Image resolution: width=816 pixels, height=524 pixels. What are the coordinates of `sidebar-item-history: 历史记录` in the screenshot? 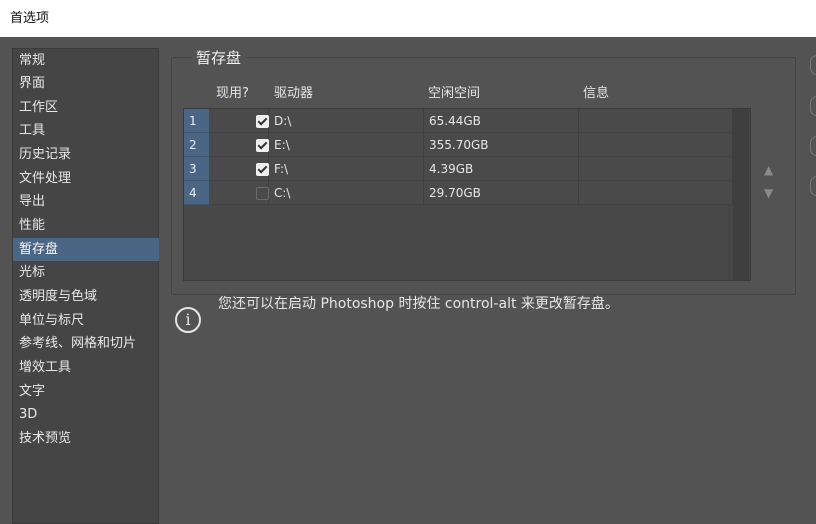 It's located at (86, 154).